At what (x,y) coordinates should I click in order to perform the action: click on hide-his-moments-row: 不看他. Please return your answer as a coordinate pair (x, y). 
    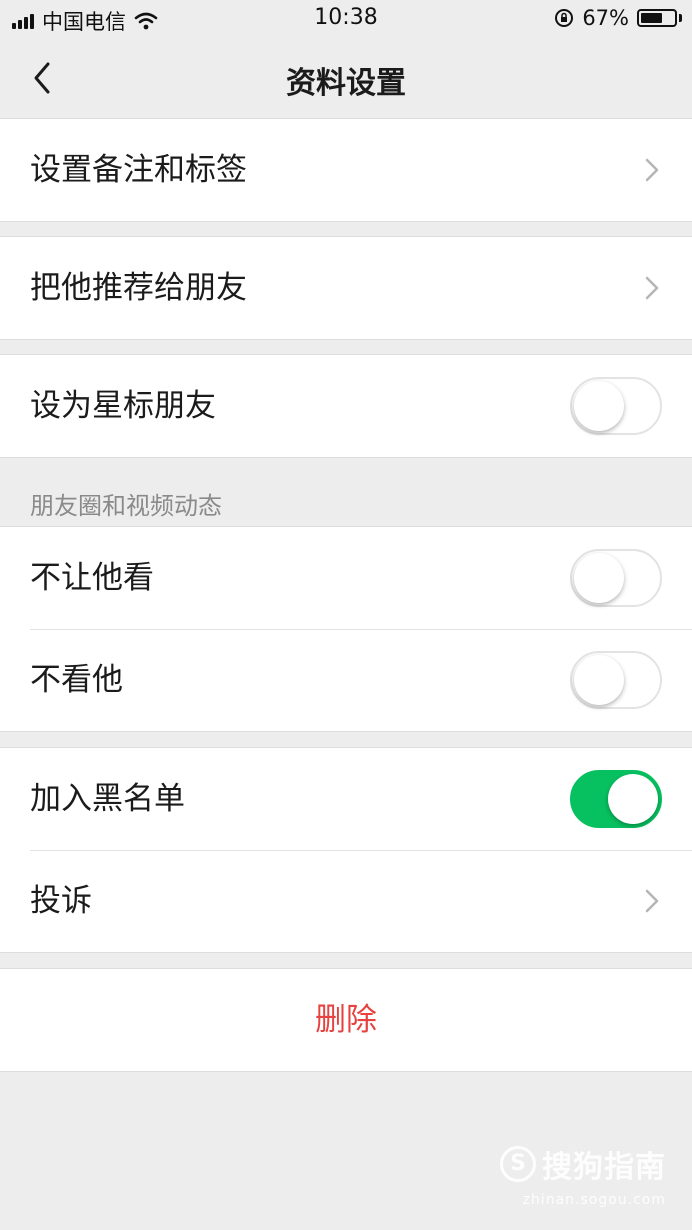
    Looking at the image, I should click on (346, 680).